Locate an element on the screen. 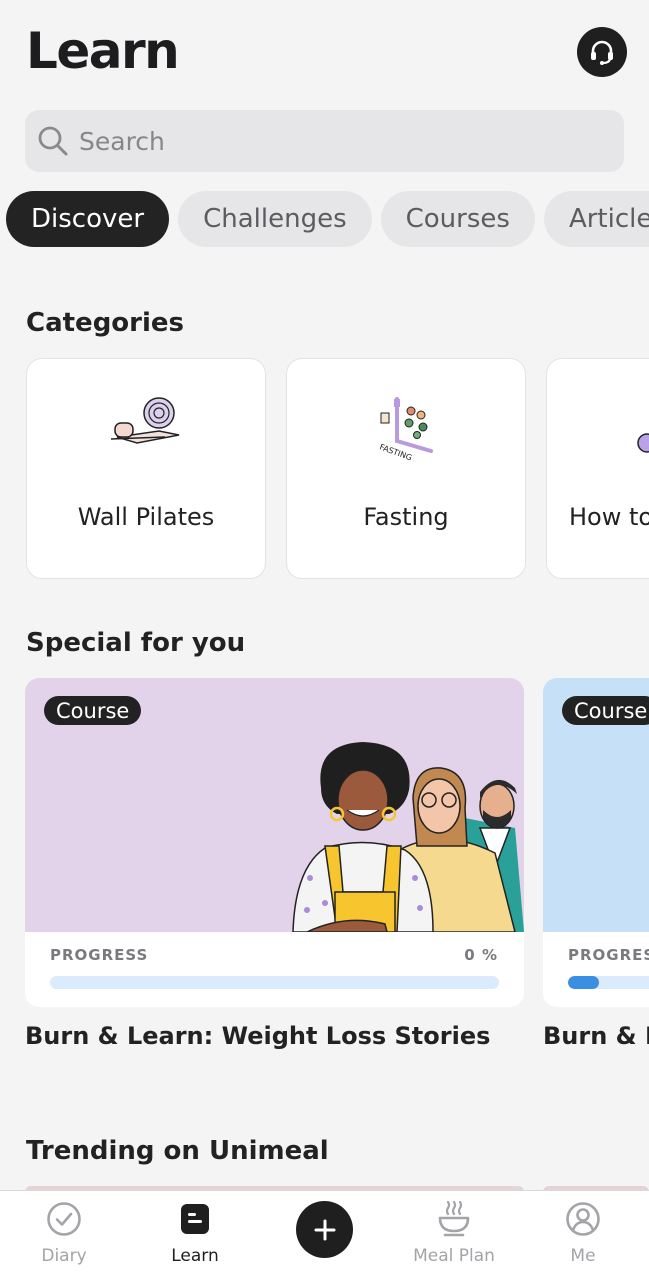  course-title: Burn & Learn is located at coordinates (596, 1036).